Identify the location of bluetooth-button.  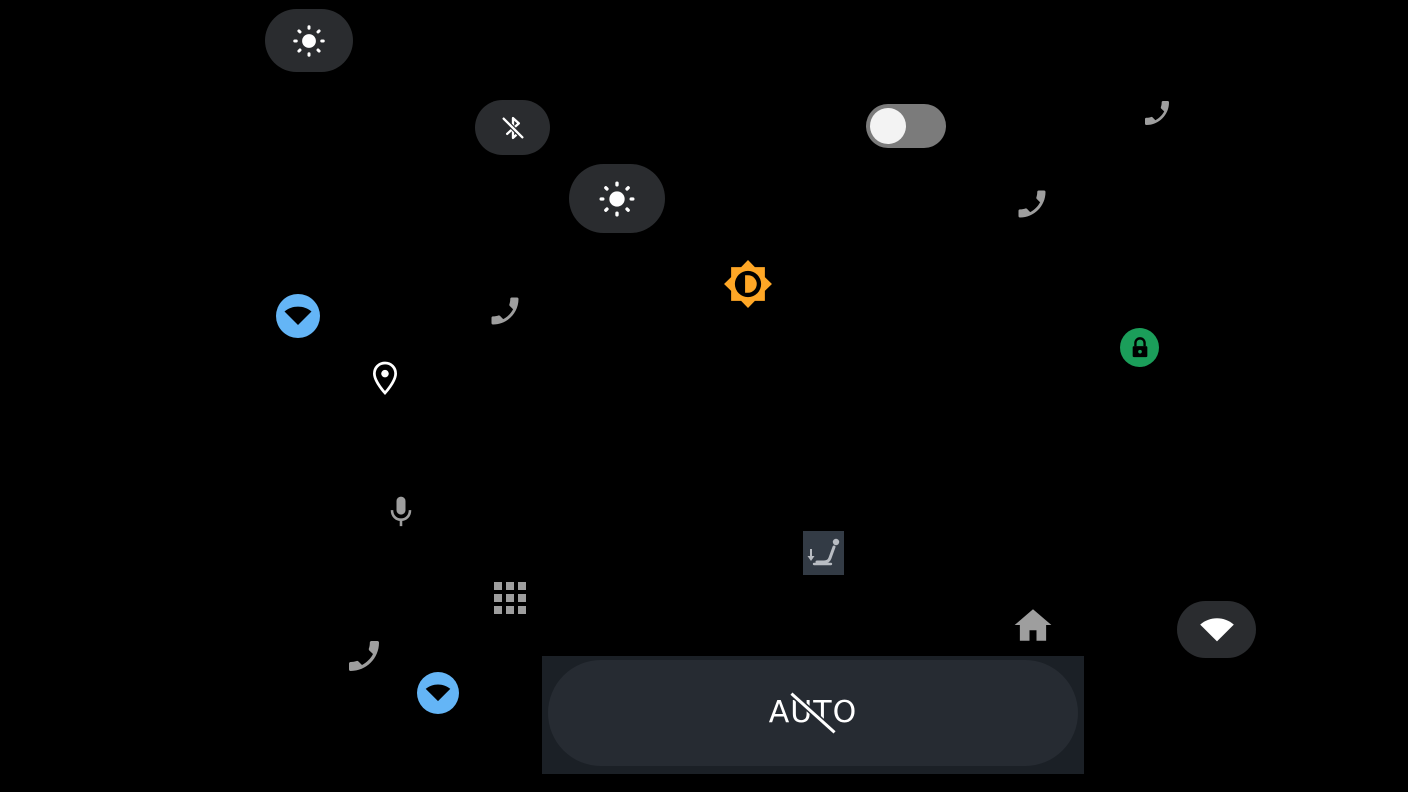
(512, 127).